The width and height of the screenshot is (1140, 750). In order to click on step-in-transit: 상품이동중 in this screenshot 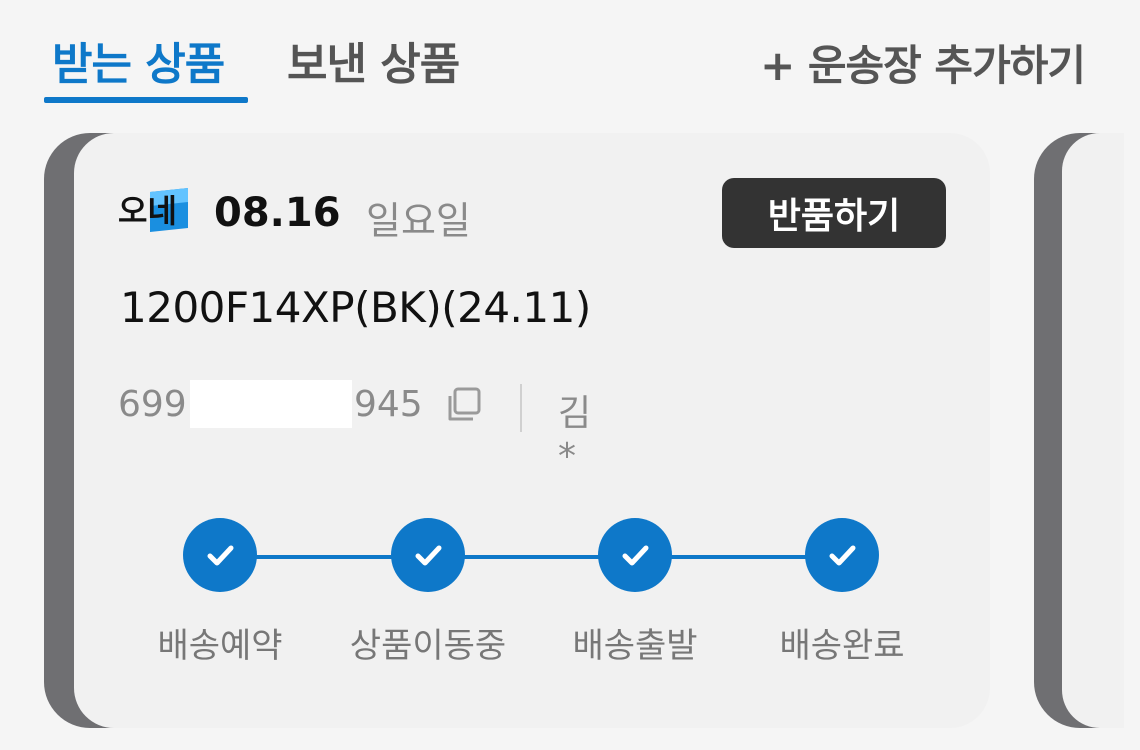, I will do `click(428, 592)`.